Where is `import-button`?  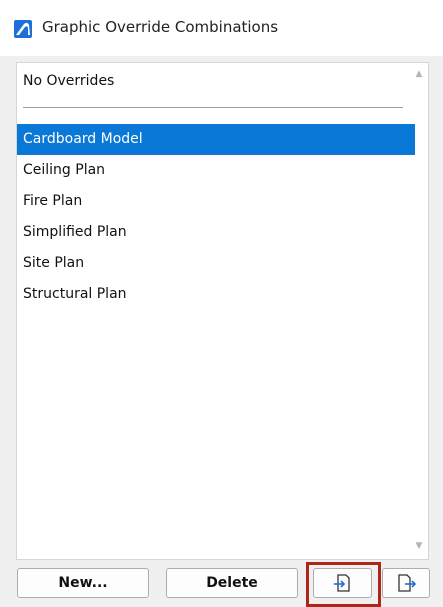
import-button is located at coordinates (342, 583).